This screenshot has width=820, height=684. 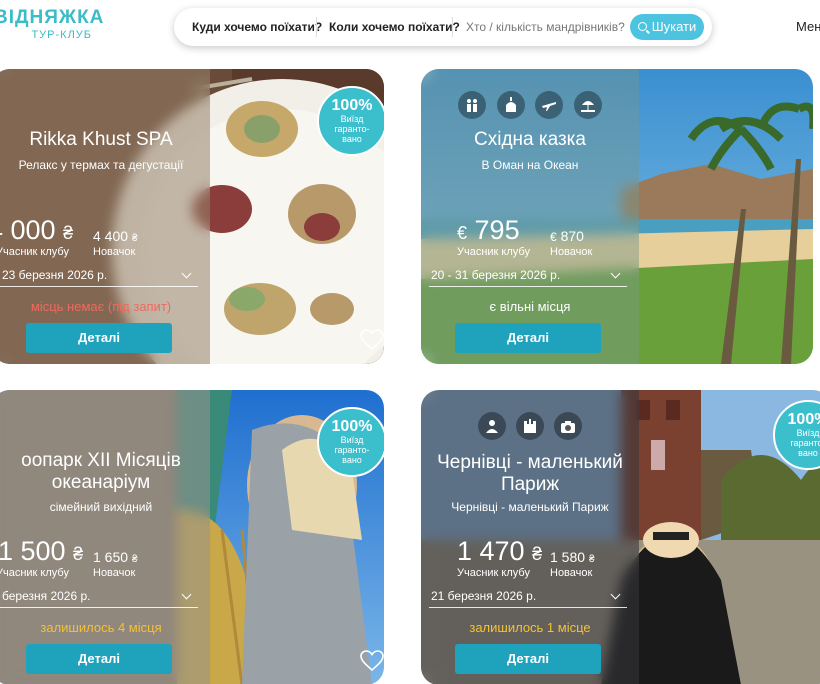 What do you see at coordinates (491, 426) in the screenshot?
I see `selfie-icon` at bounding box center [491, 426].